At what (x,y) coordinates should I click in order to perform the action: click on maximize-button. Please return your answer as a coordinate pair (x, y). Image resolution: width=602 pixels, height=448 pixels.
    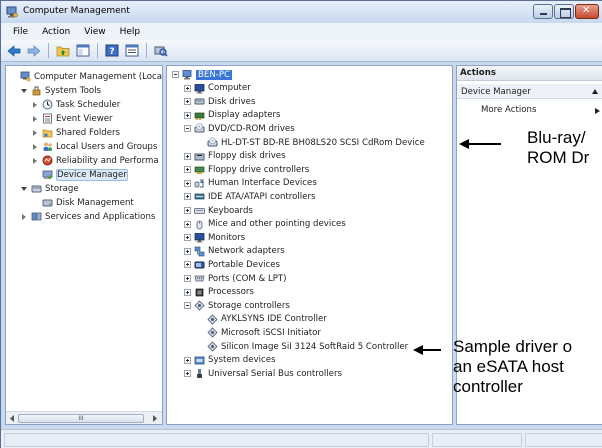
    Looking at the image, I should click on (564, 11).